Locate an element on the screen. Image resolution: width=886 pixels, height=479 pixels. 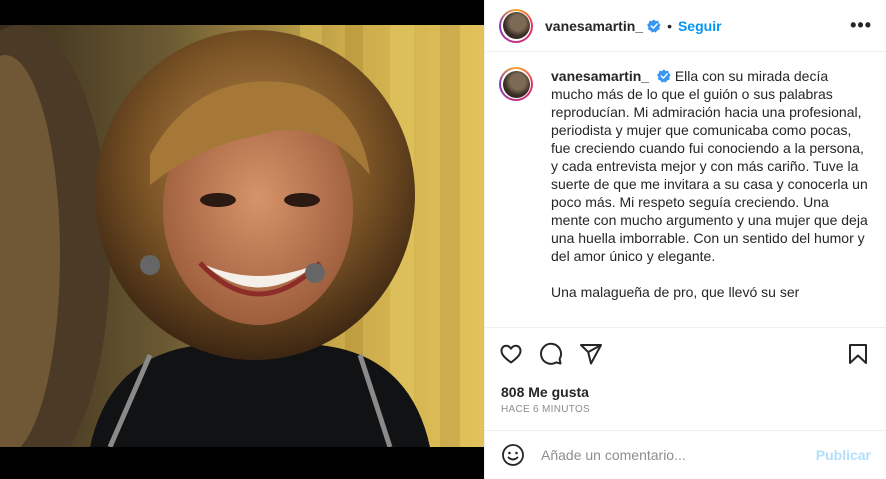
share-button is located at coordinates (592, 355).